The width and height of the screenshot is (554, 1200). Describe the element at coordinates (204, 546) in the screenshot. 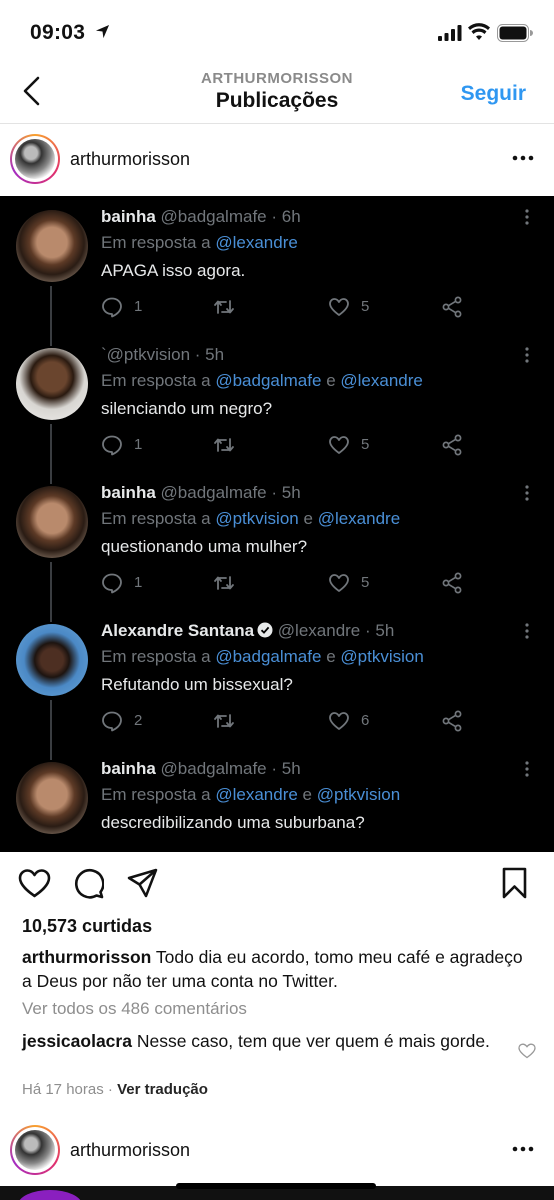

I see `tweet-text: questionando uma mulher?` at that location.